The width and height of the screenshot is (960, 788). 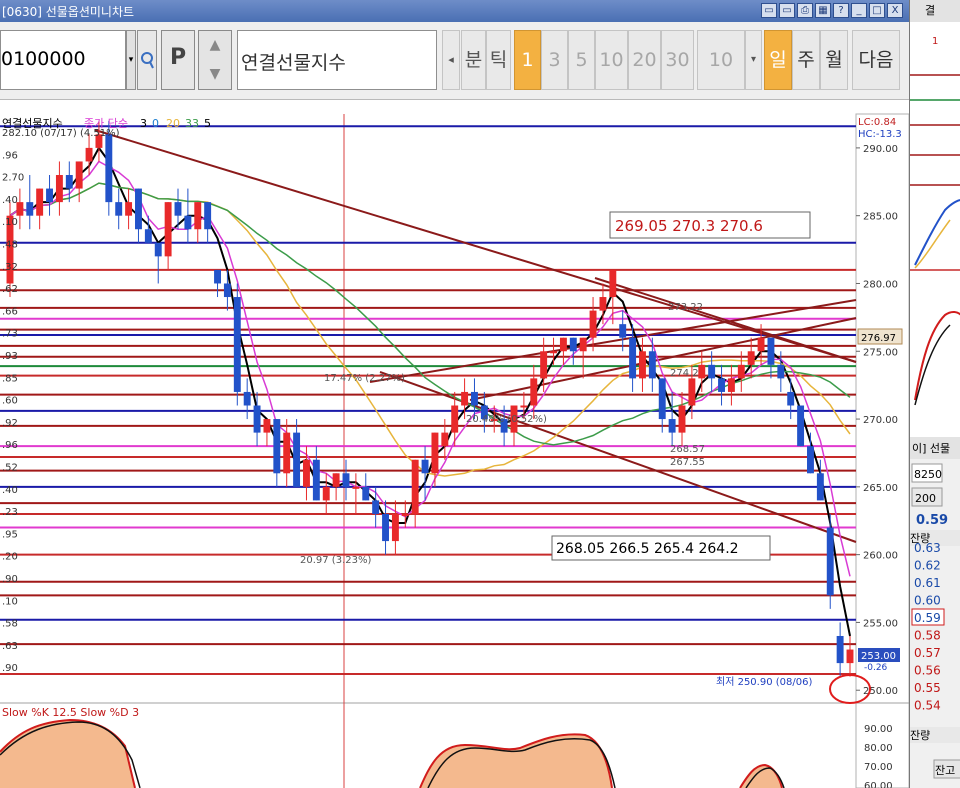 I want to click on help-button: ?, so click(x=841, y=10).